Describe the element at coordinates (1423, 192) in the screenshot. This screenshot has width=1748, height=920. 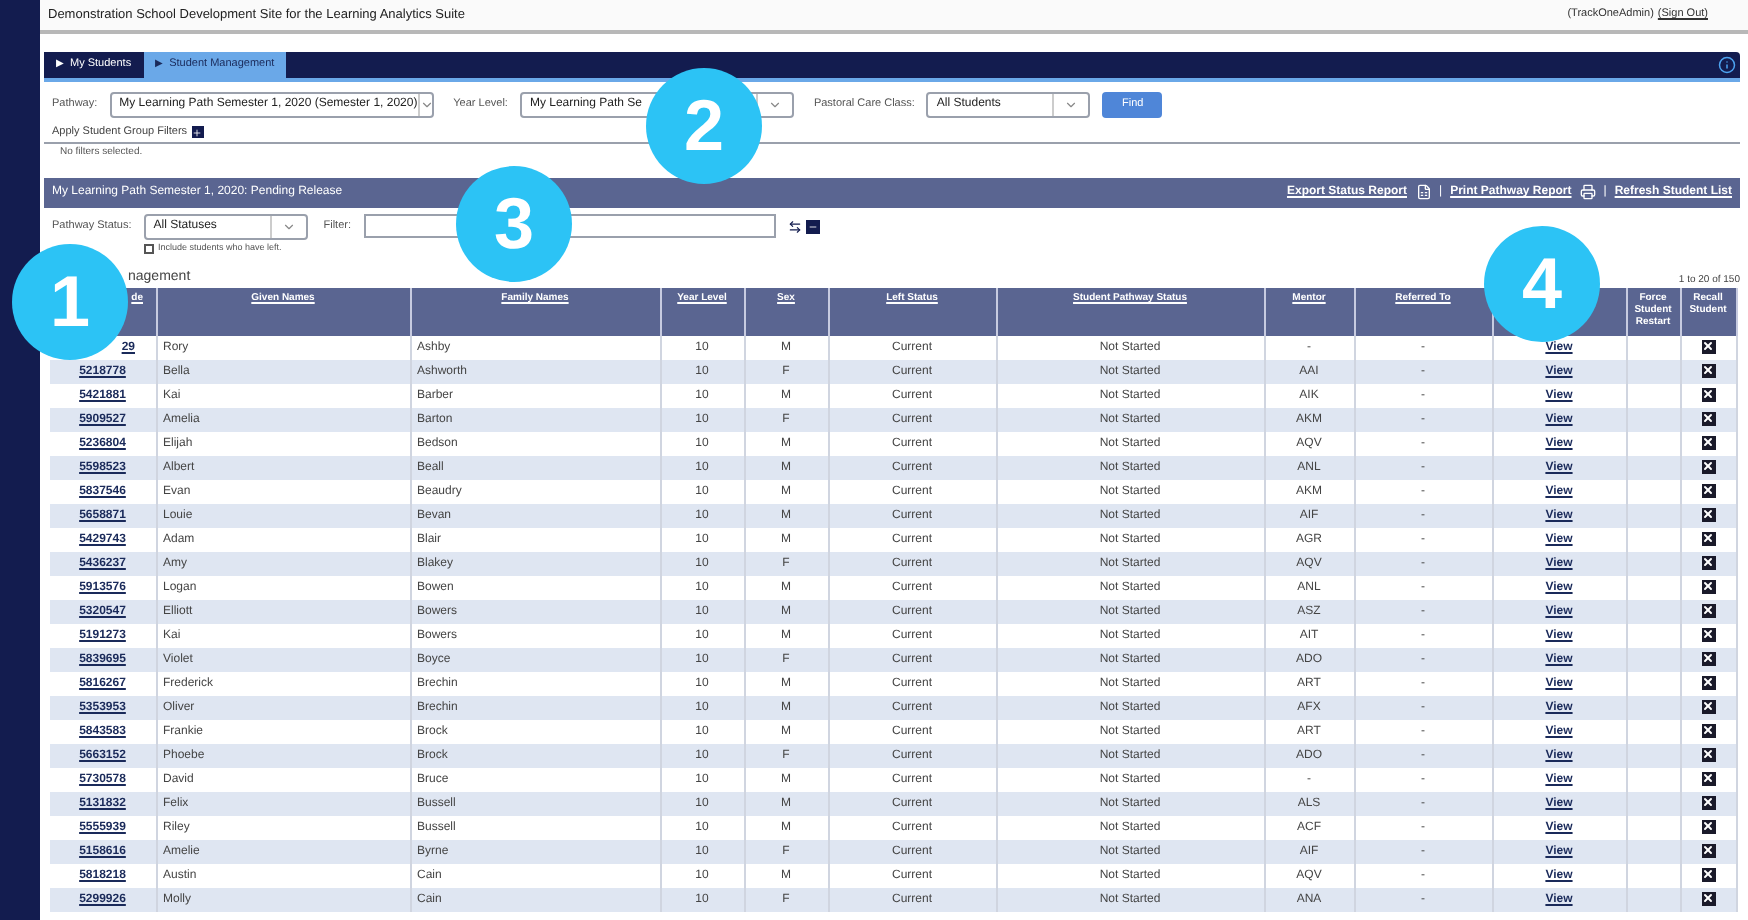
I see `spreadsheet-icon` at that location.